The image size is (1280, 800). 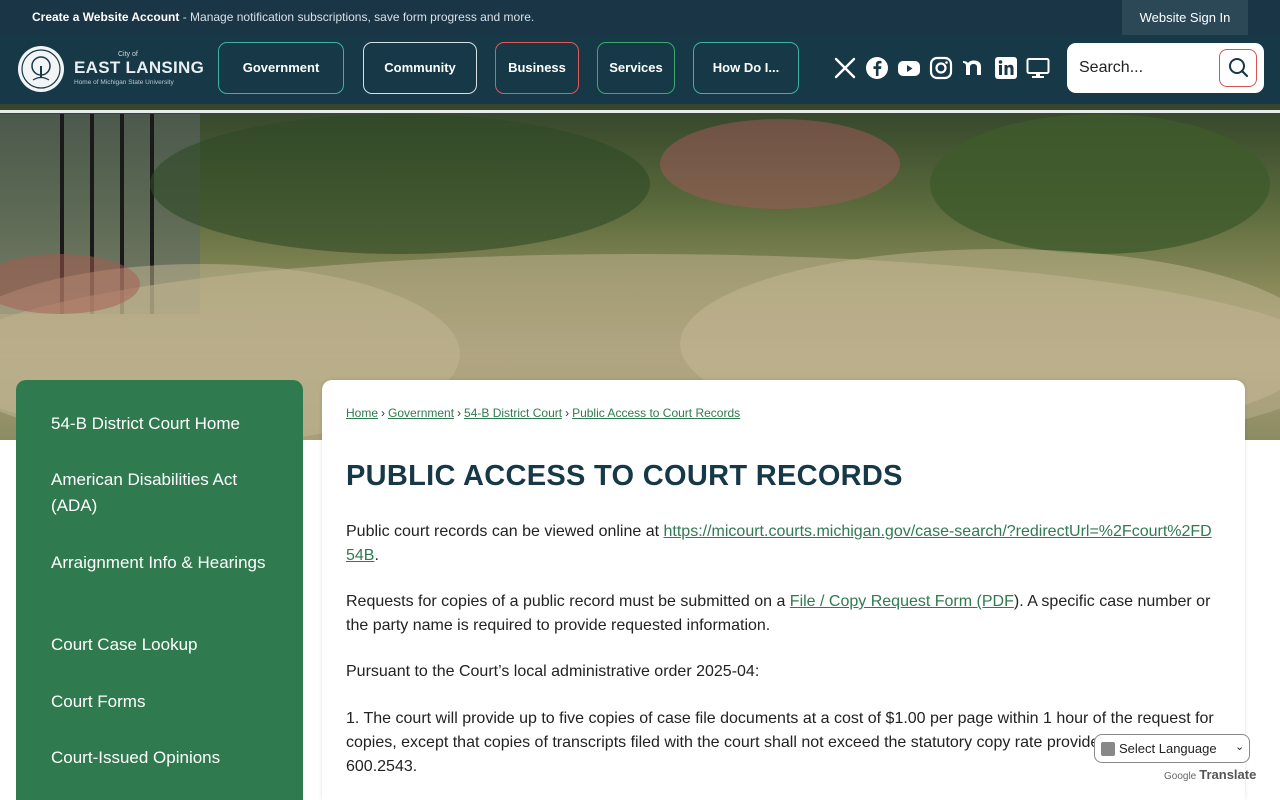 What do you see at coordinates (656, 413) in the screenshot?
I see `breadcrumb-current-page: Public Access to Court Records` at bounding box center [656, 413].